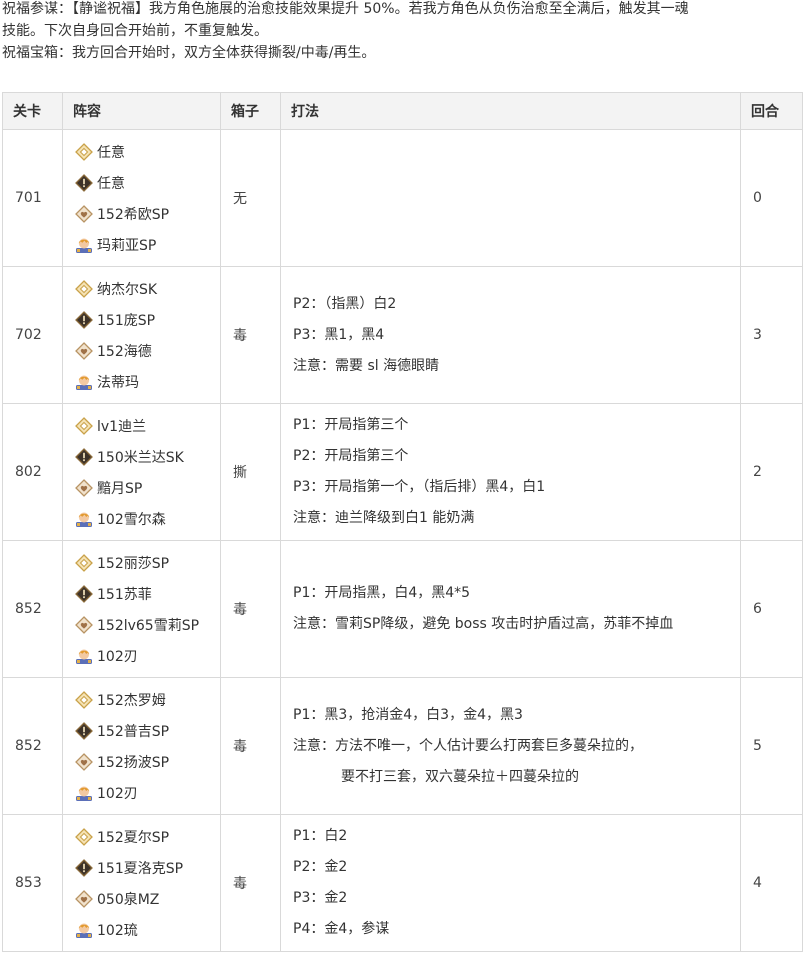 The height and width of the screenshot is (960, 806). I want to click on lineup-unit: 152夏尔SP, so click(141, 836).